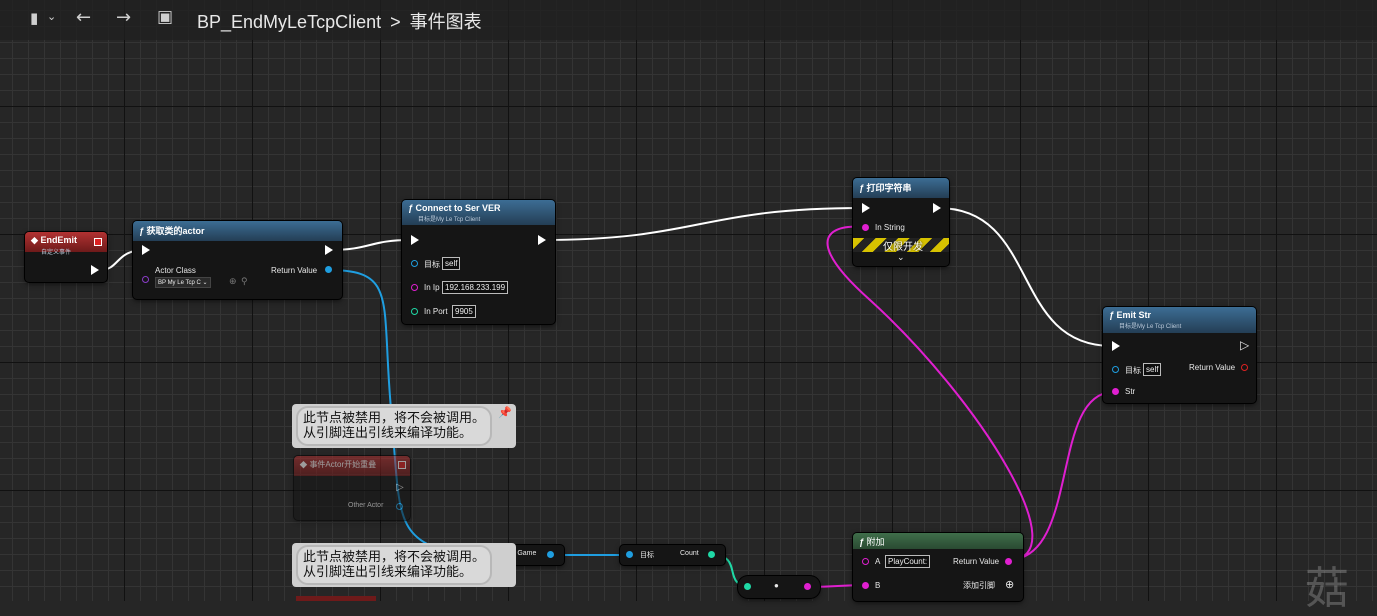 The image size is (1377, 616). Describe the element at coordinates (930, 393) in the screenshot. I see `string-wire-return-instring` at that location.